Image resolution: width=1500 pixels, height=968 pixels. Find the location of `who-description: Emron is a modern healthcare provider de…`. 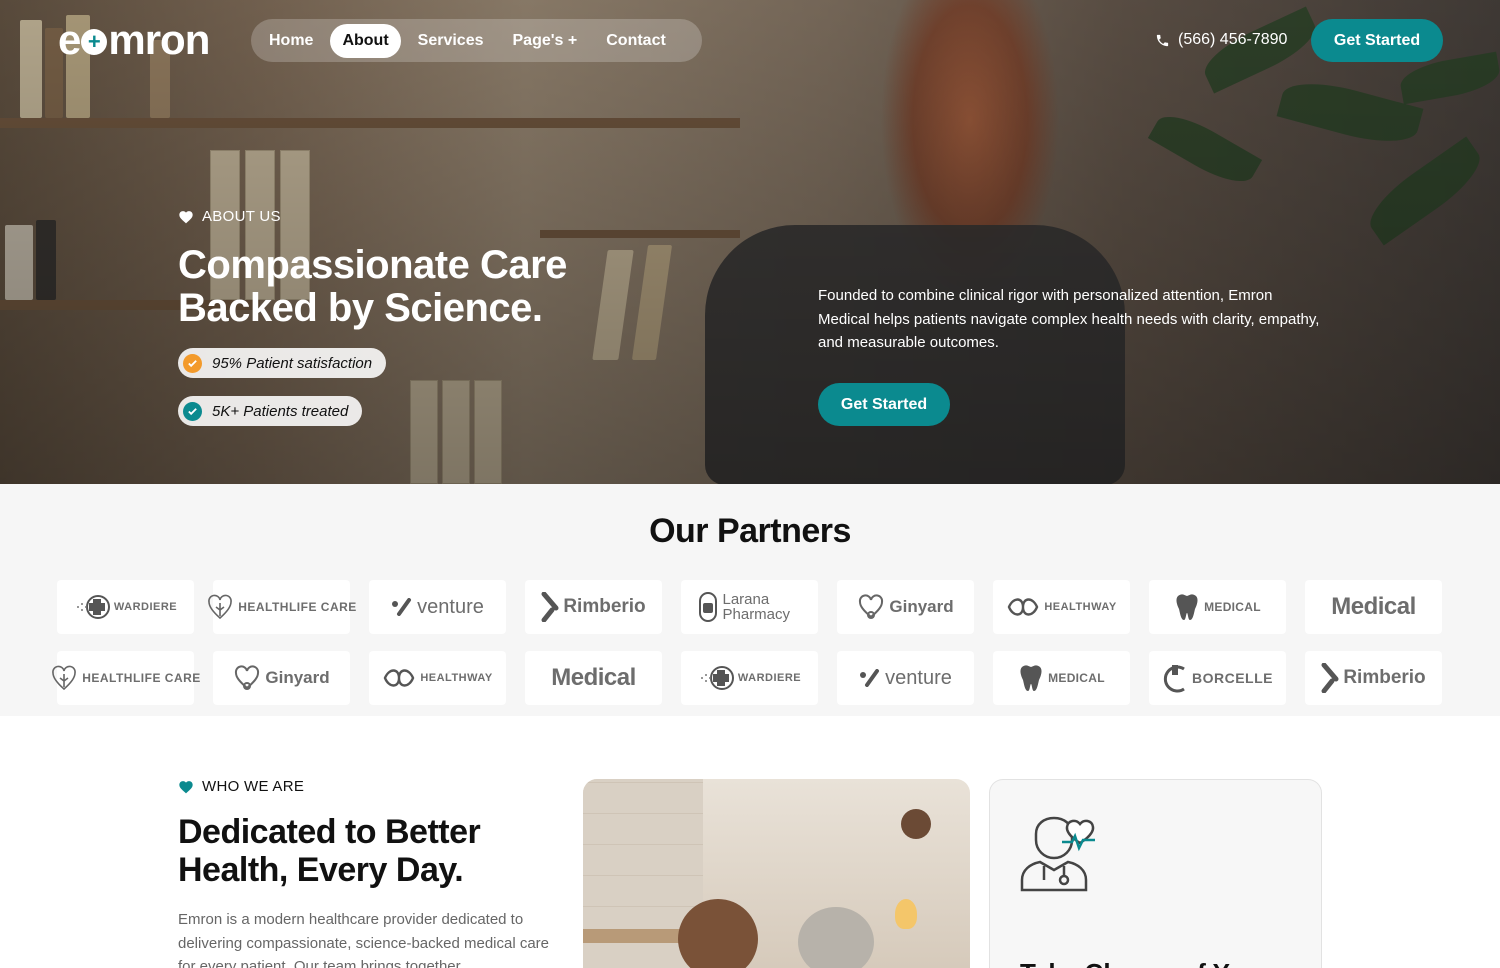

who-description: Emron is a modern healthcare provider de… is located at coordinates (364, 939).